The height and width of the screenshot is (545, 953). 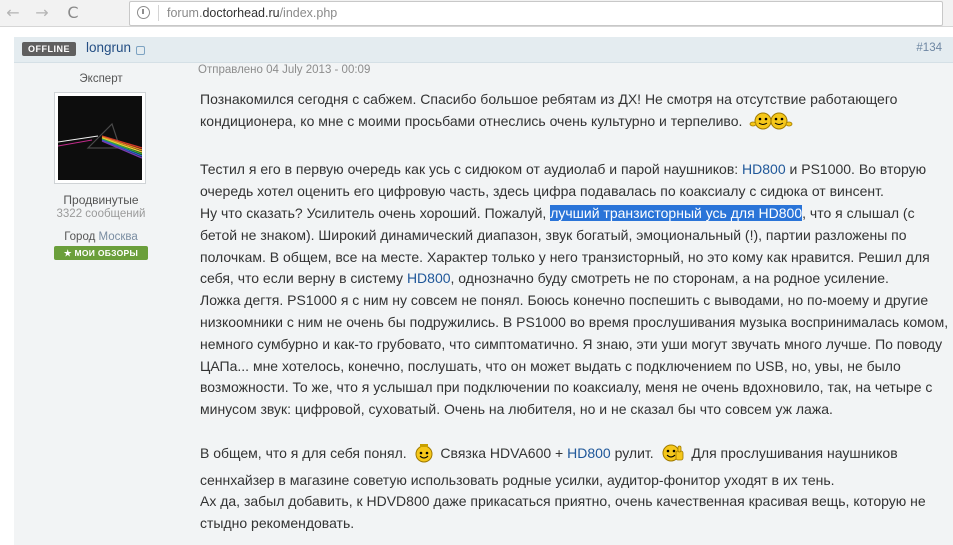 What do you see at coordinates (106, 253) in the screenshot?
I see `my-reviews-label: МОИ ОБЗОРЫ` at bounding box center [106, 253].